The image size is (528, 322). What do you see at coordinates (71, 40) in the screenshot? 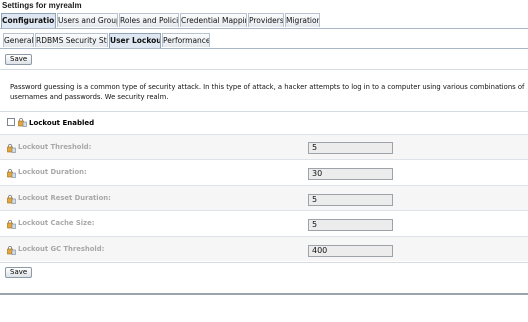
I see `tab-rdbms-security-store: RDBMS Security Store` at bounding box center [71, 40].